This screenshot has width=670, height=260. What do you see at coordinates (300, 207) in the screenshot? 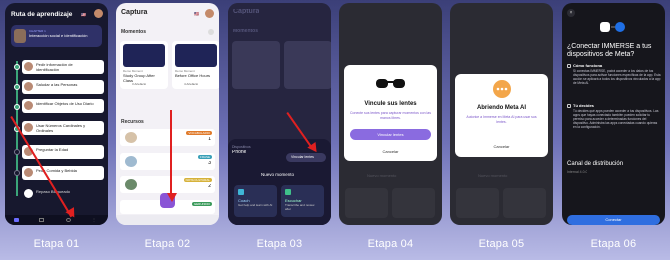
I see `option-desc: Transcribe and review after` at bounding box center [300, 207].